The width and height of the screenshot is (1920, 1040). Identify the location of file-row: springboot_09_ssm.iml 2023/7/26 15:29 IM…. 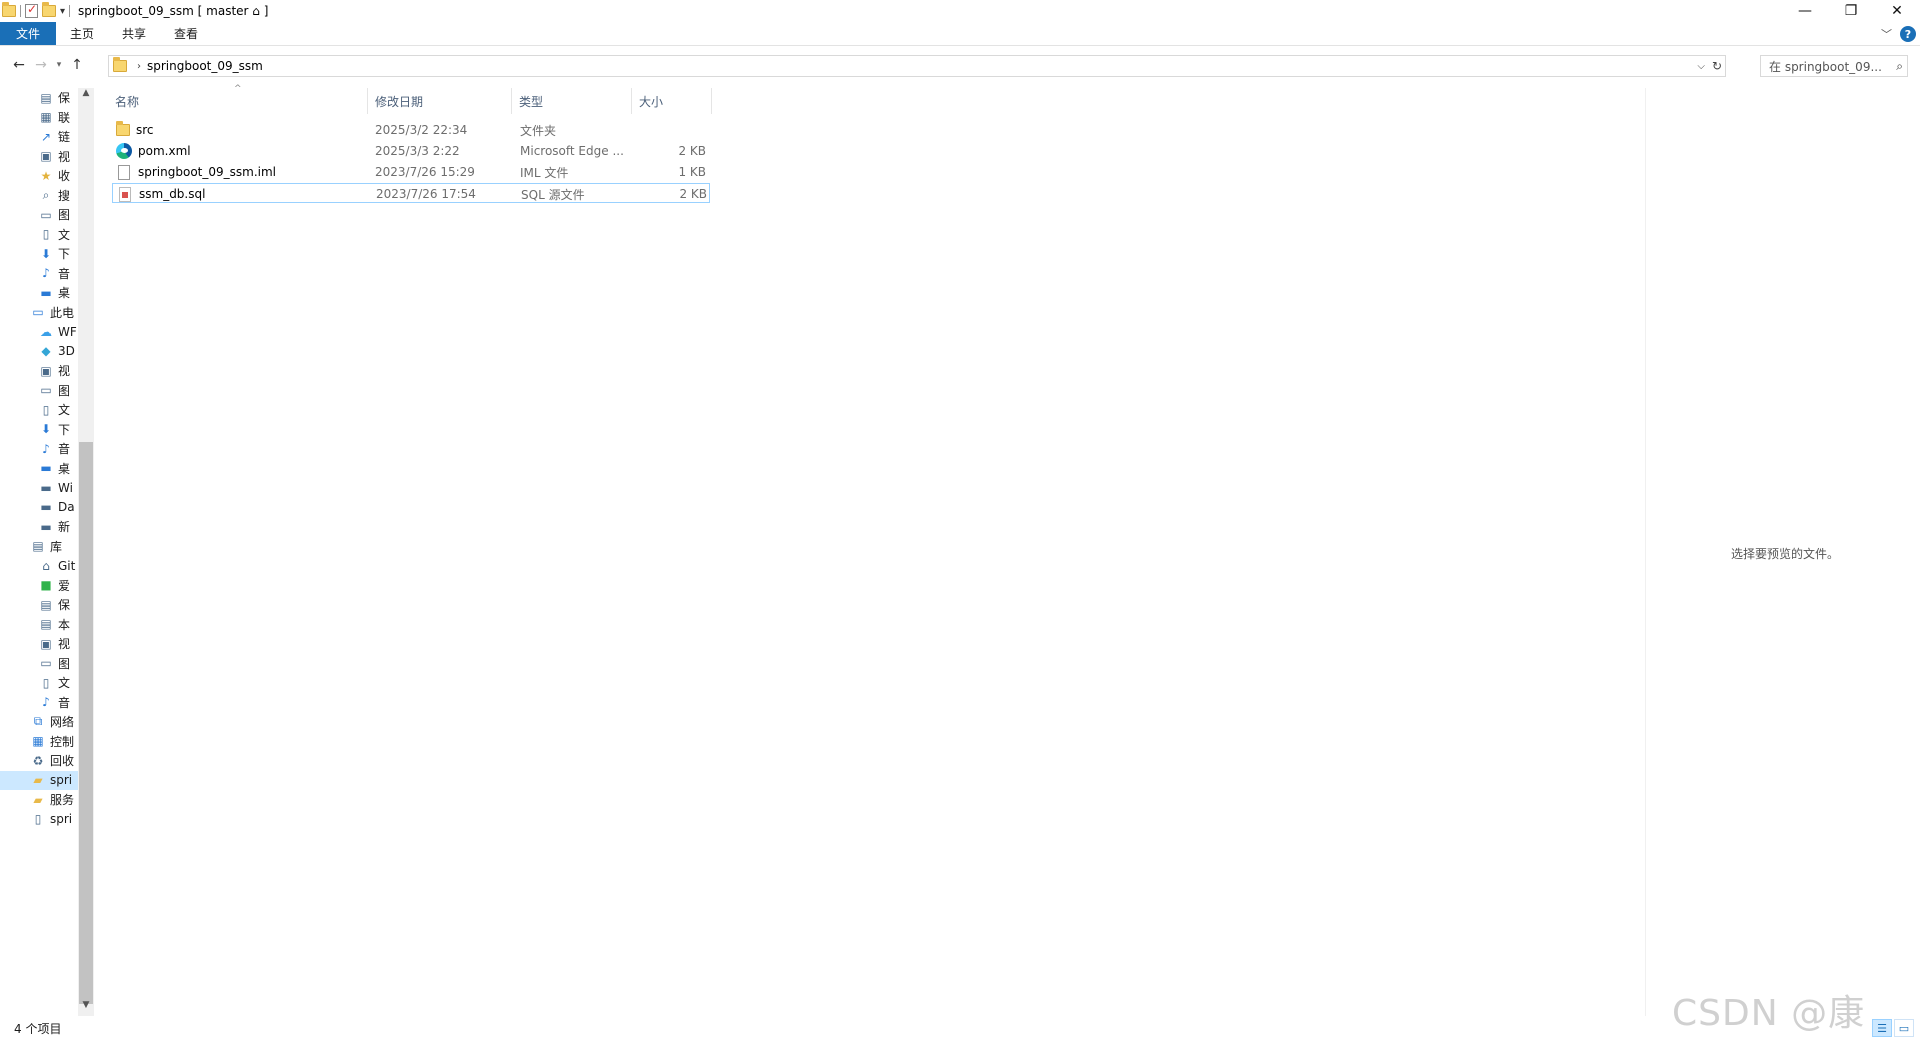
(411, 172).